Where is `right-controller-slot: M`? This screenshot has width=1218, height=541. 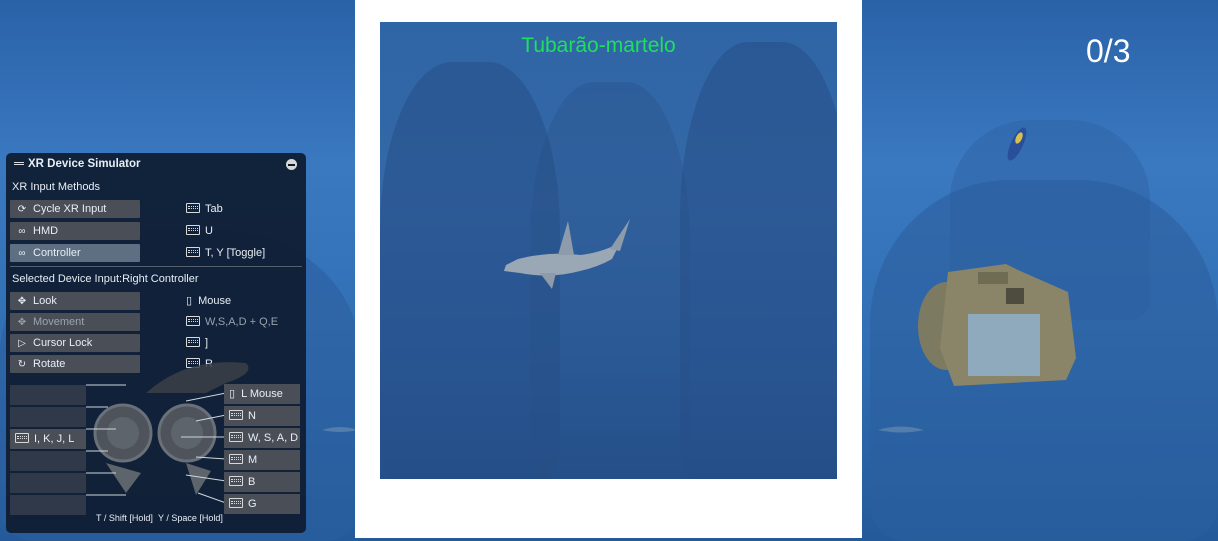 right-controller-slot: M is located at coordinates (262, 460).